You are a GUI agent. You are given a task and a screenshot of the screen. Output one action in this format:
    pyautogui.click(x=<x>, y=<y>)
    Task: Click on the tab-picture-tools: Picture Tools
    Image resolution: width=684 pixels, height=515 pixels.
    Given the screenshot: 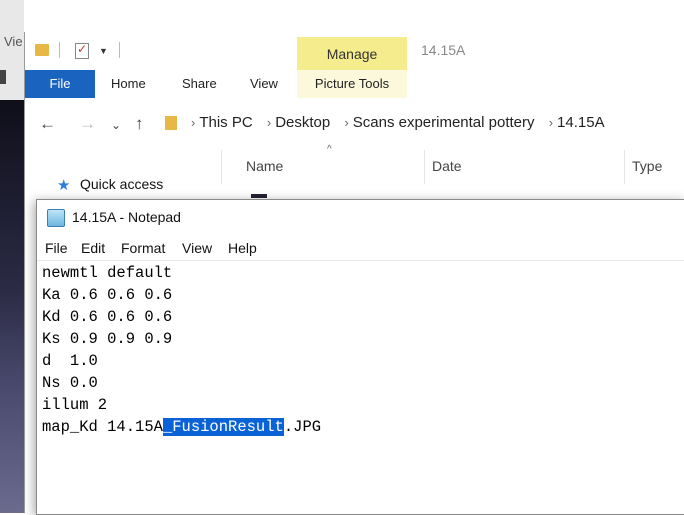 What is the action you would take?
    pyautogui.click(x=352, y=84)
    